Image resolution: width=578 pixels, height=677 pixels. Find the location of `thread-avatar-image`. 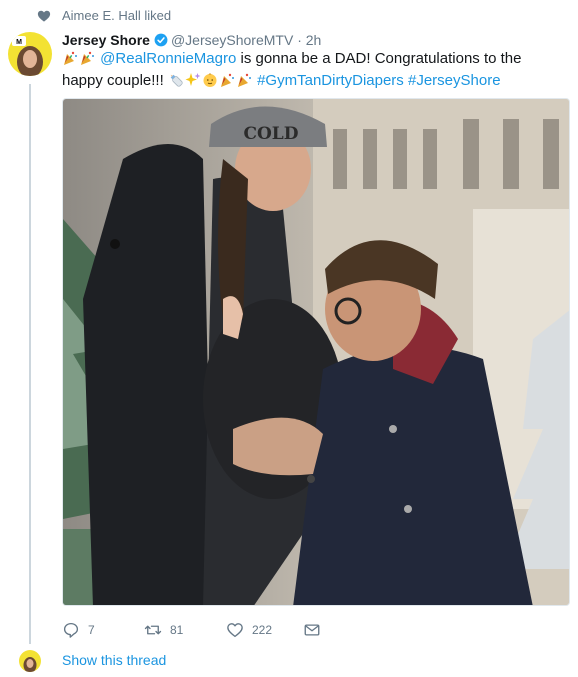

thread-avatar-image is located at coordinates (30, 661).